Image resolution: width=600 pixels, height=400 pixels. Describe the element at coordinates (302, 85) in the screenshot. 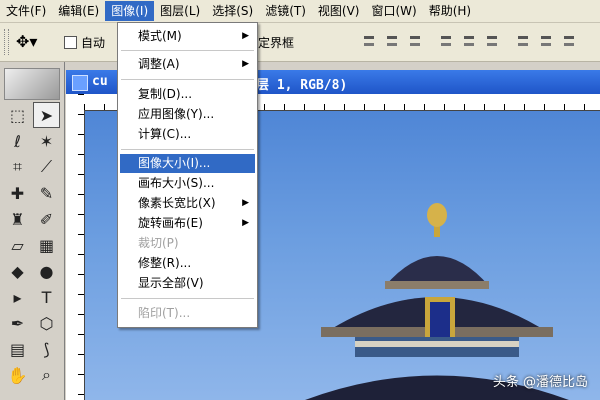

I see `document-title-end: 层 1, RGB/8)` at that location.